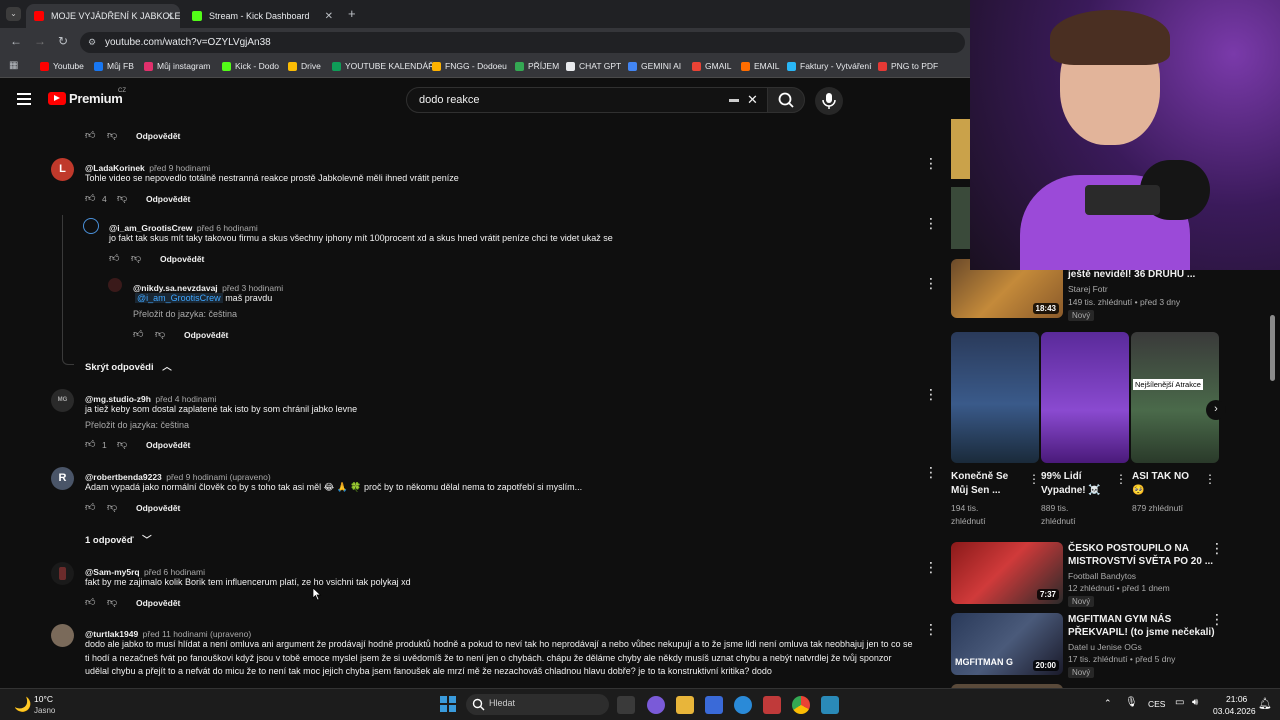  What do you see at coordinates (1119, 619) in the screenshot?
I see `video-title-line: MGFITMAN GYM NÁS` at bounding box center [1119, 619].